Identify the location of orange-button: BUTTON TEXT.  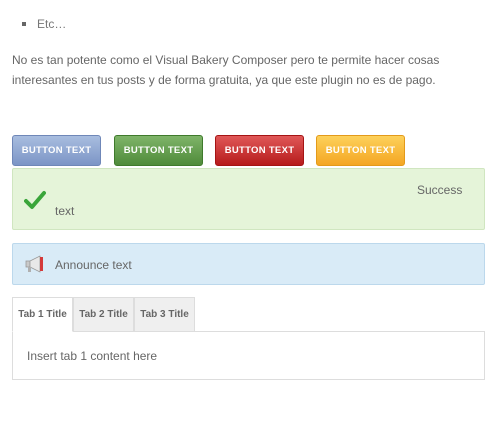
(360, 150).